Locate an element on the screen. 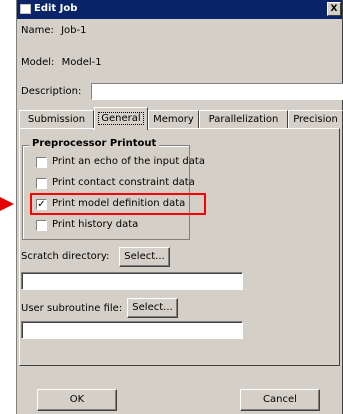  tab-general: General is located at coordinates (121, 118).